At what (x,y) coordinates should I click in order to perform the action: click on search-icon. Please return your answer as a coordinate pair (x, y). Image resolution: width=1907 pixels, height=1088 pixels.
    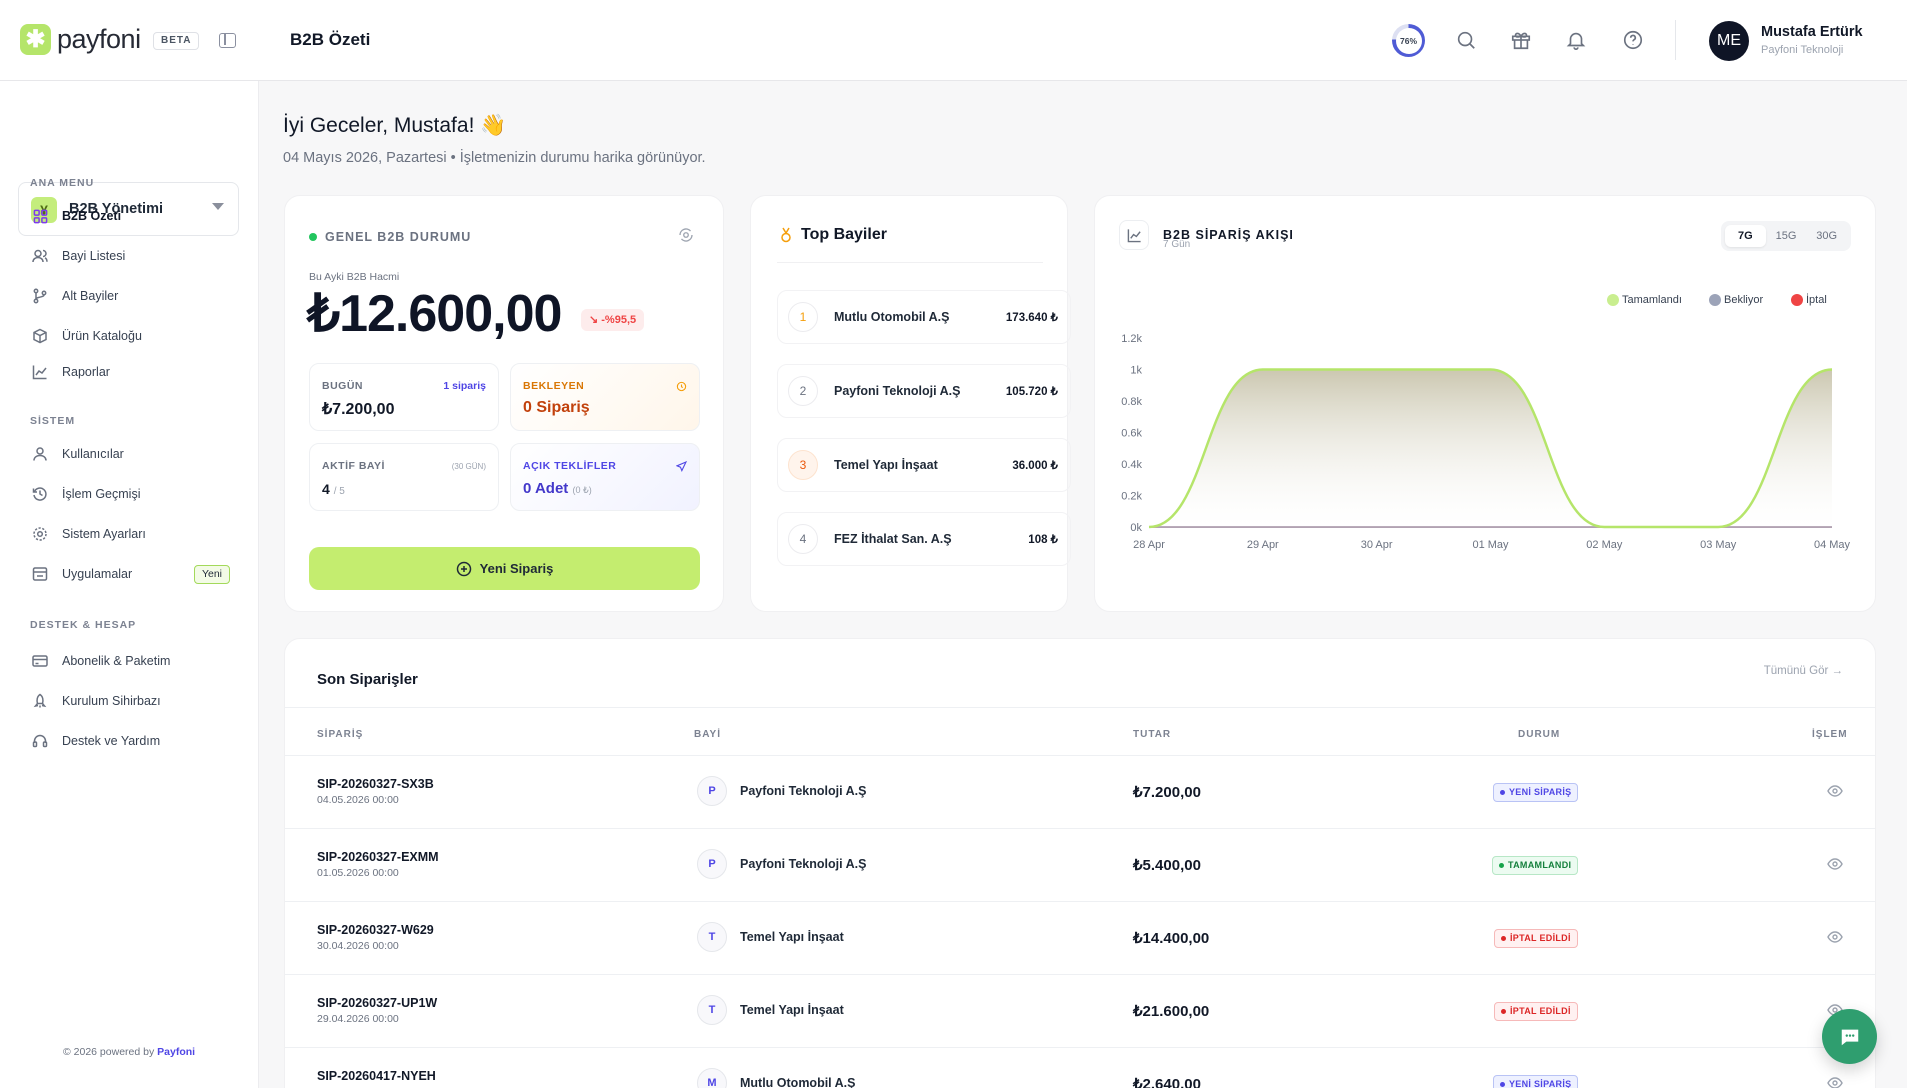
    Looking at the image, I should click on (1466, 40).